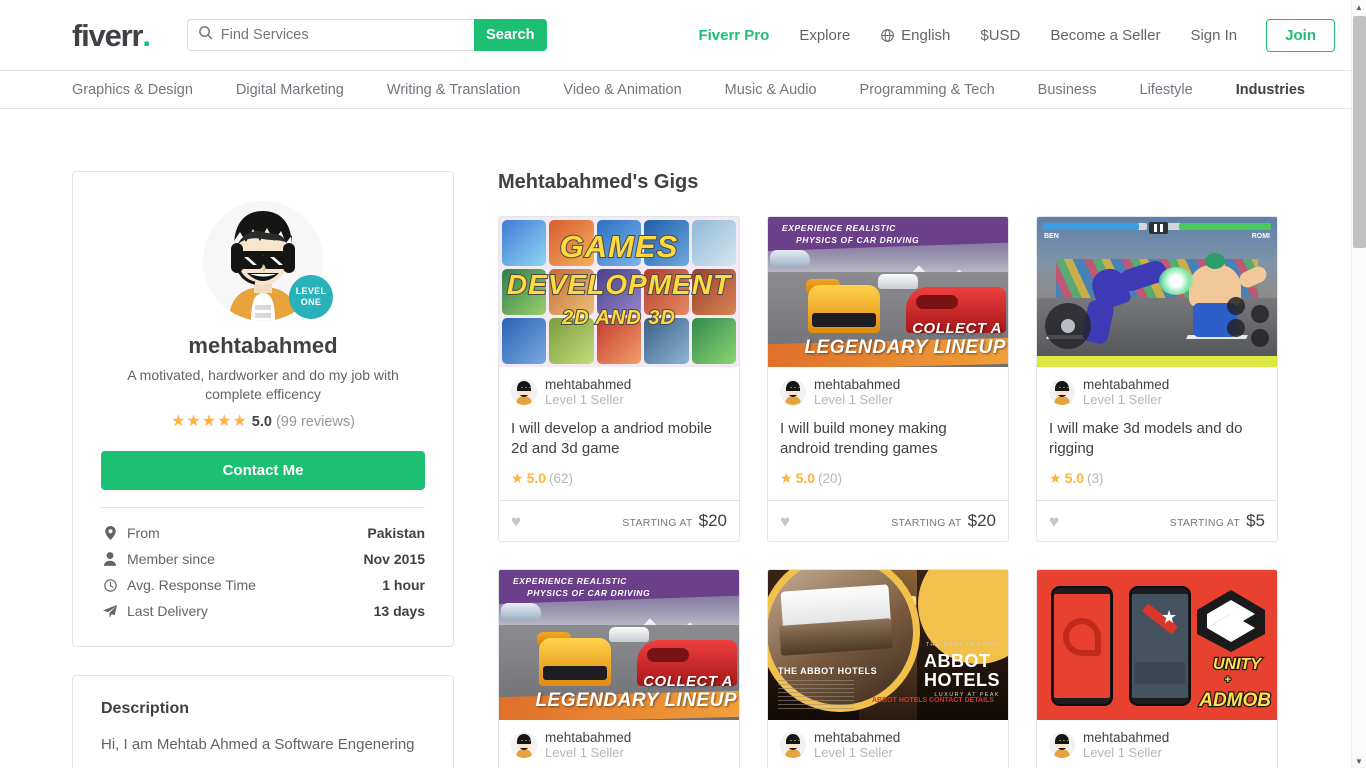  Describe the element at coordinates (110, 559) in the screenshot. I see `user-icon` at that location.